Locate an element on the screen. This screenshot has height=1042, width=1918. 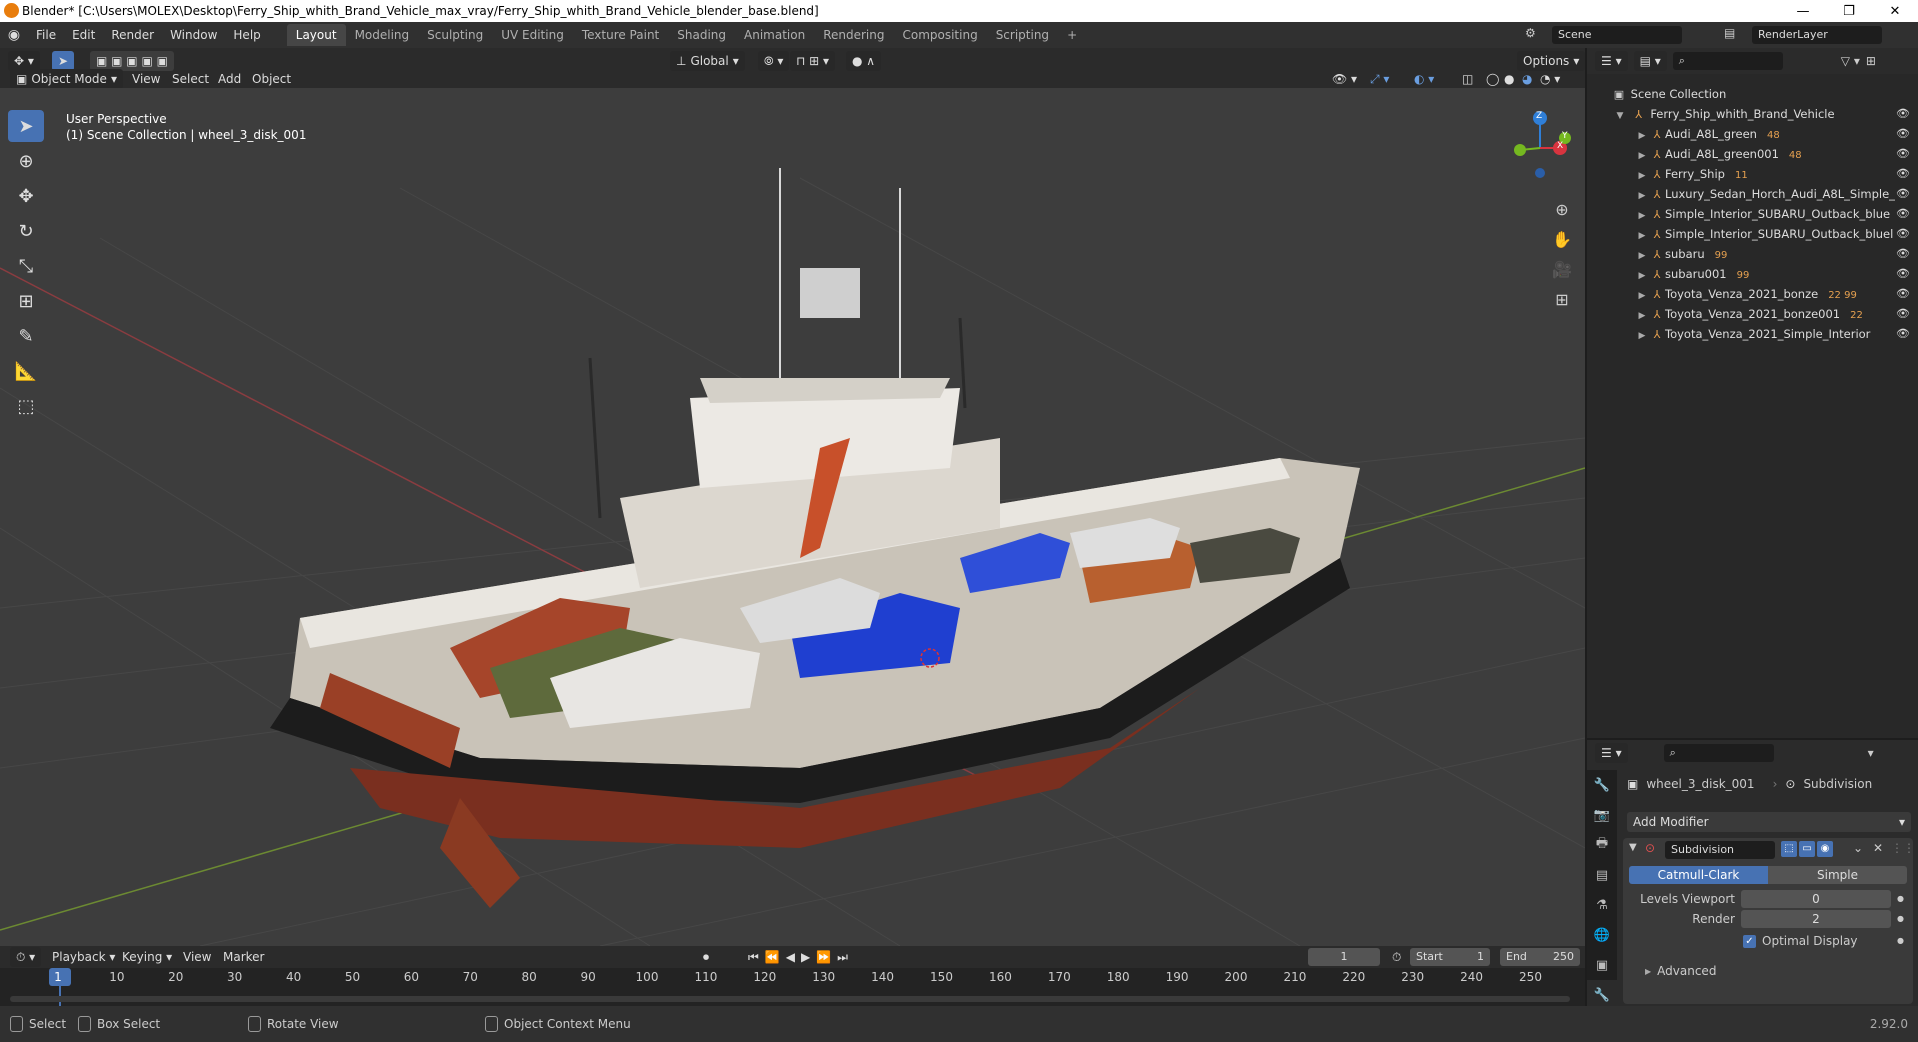
shading-rendered-icon: ◔ ▾ is located at coordinates (1550, 79).